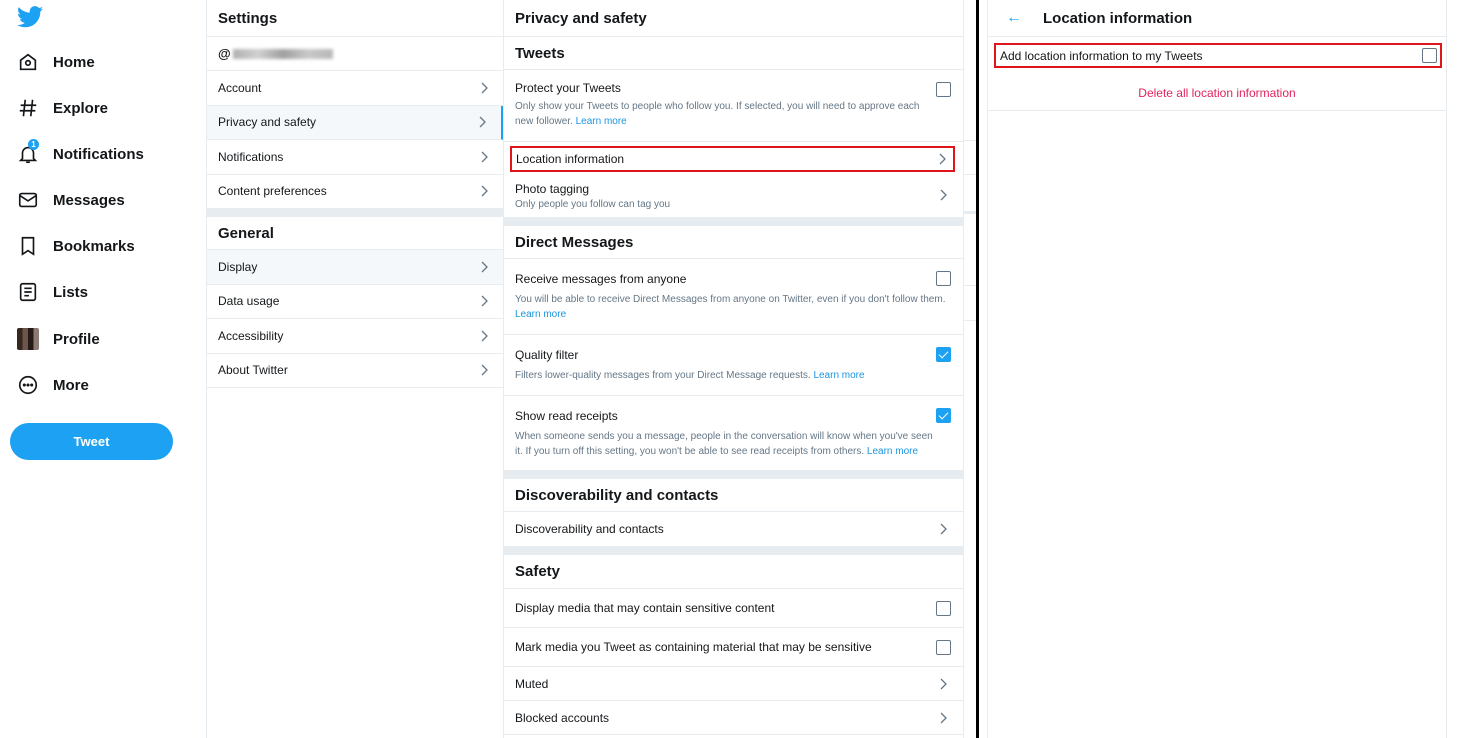 This screenshot has width=1460, height=738. Describe the element at coordinates (547, 355) in the screenshot. I see `quality-filter-label: Quality filter` at that location.